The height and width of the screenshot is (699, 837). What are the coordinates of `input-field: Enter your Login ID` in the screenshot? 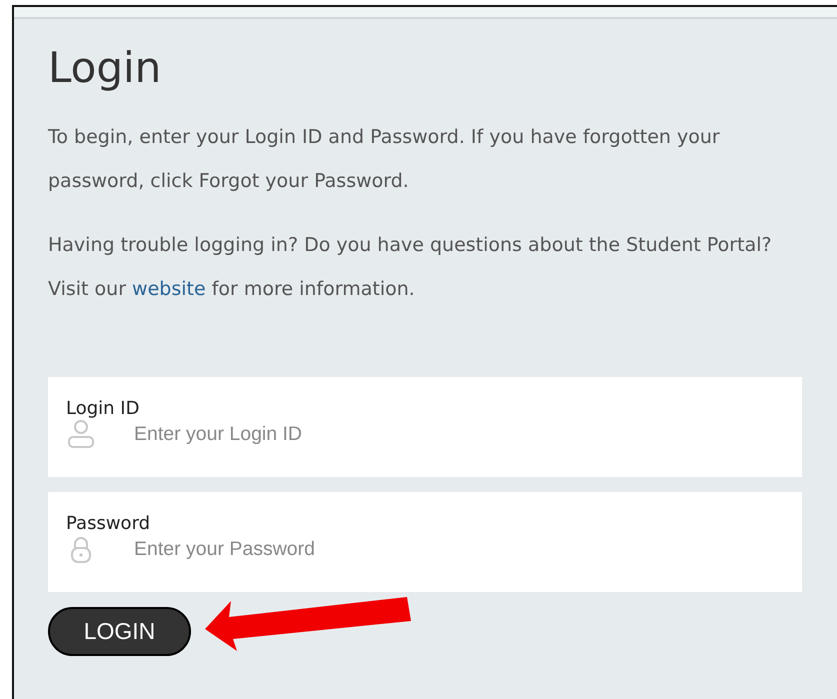 It's located at (434, 434).